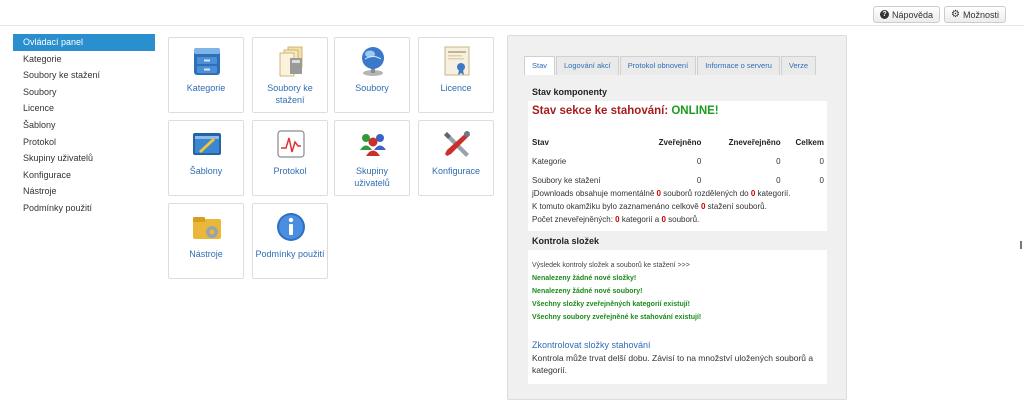 This screenshot has height=417, width=1024. I want to click on check-result-line: Nenalezeny žádné nové složky!, so click(584, 278).